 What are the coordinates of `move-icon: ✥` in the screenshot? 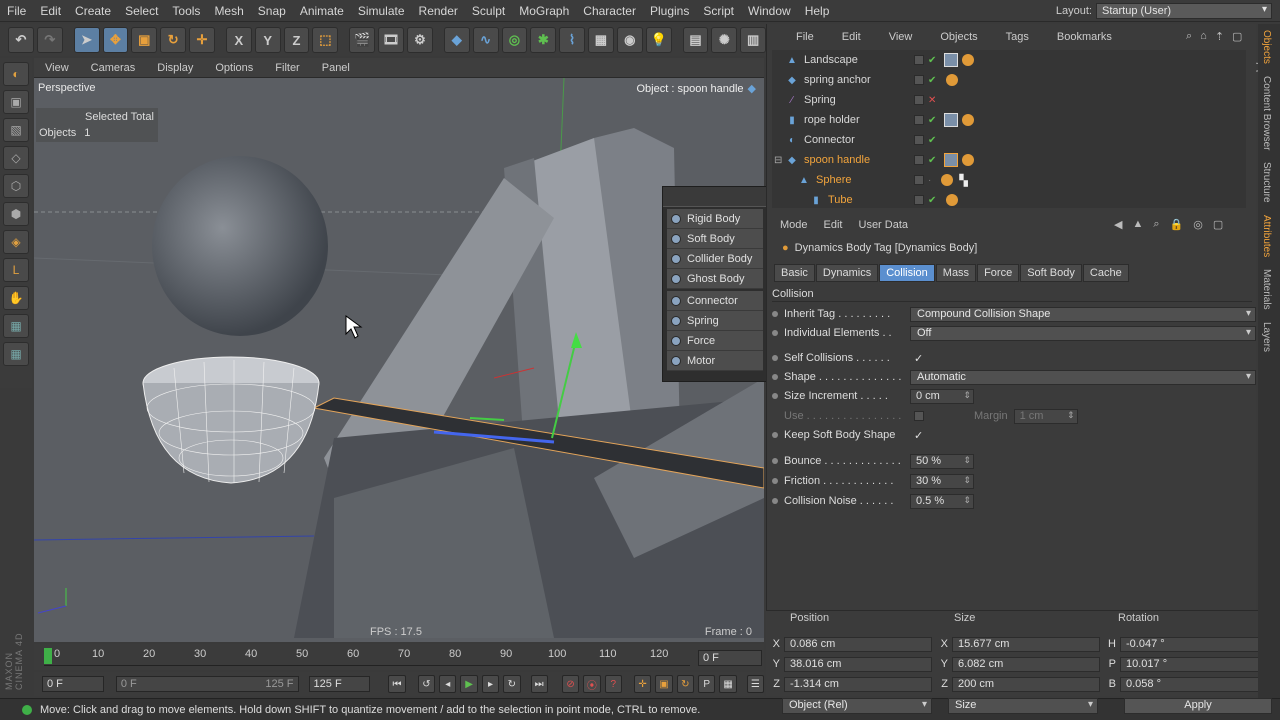 It's located at (115, 40).